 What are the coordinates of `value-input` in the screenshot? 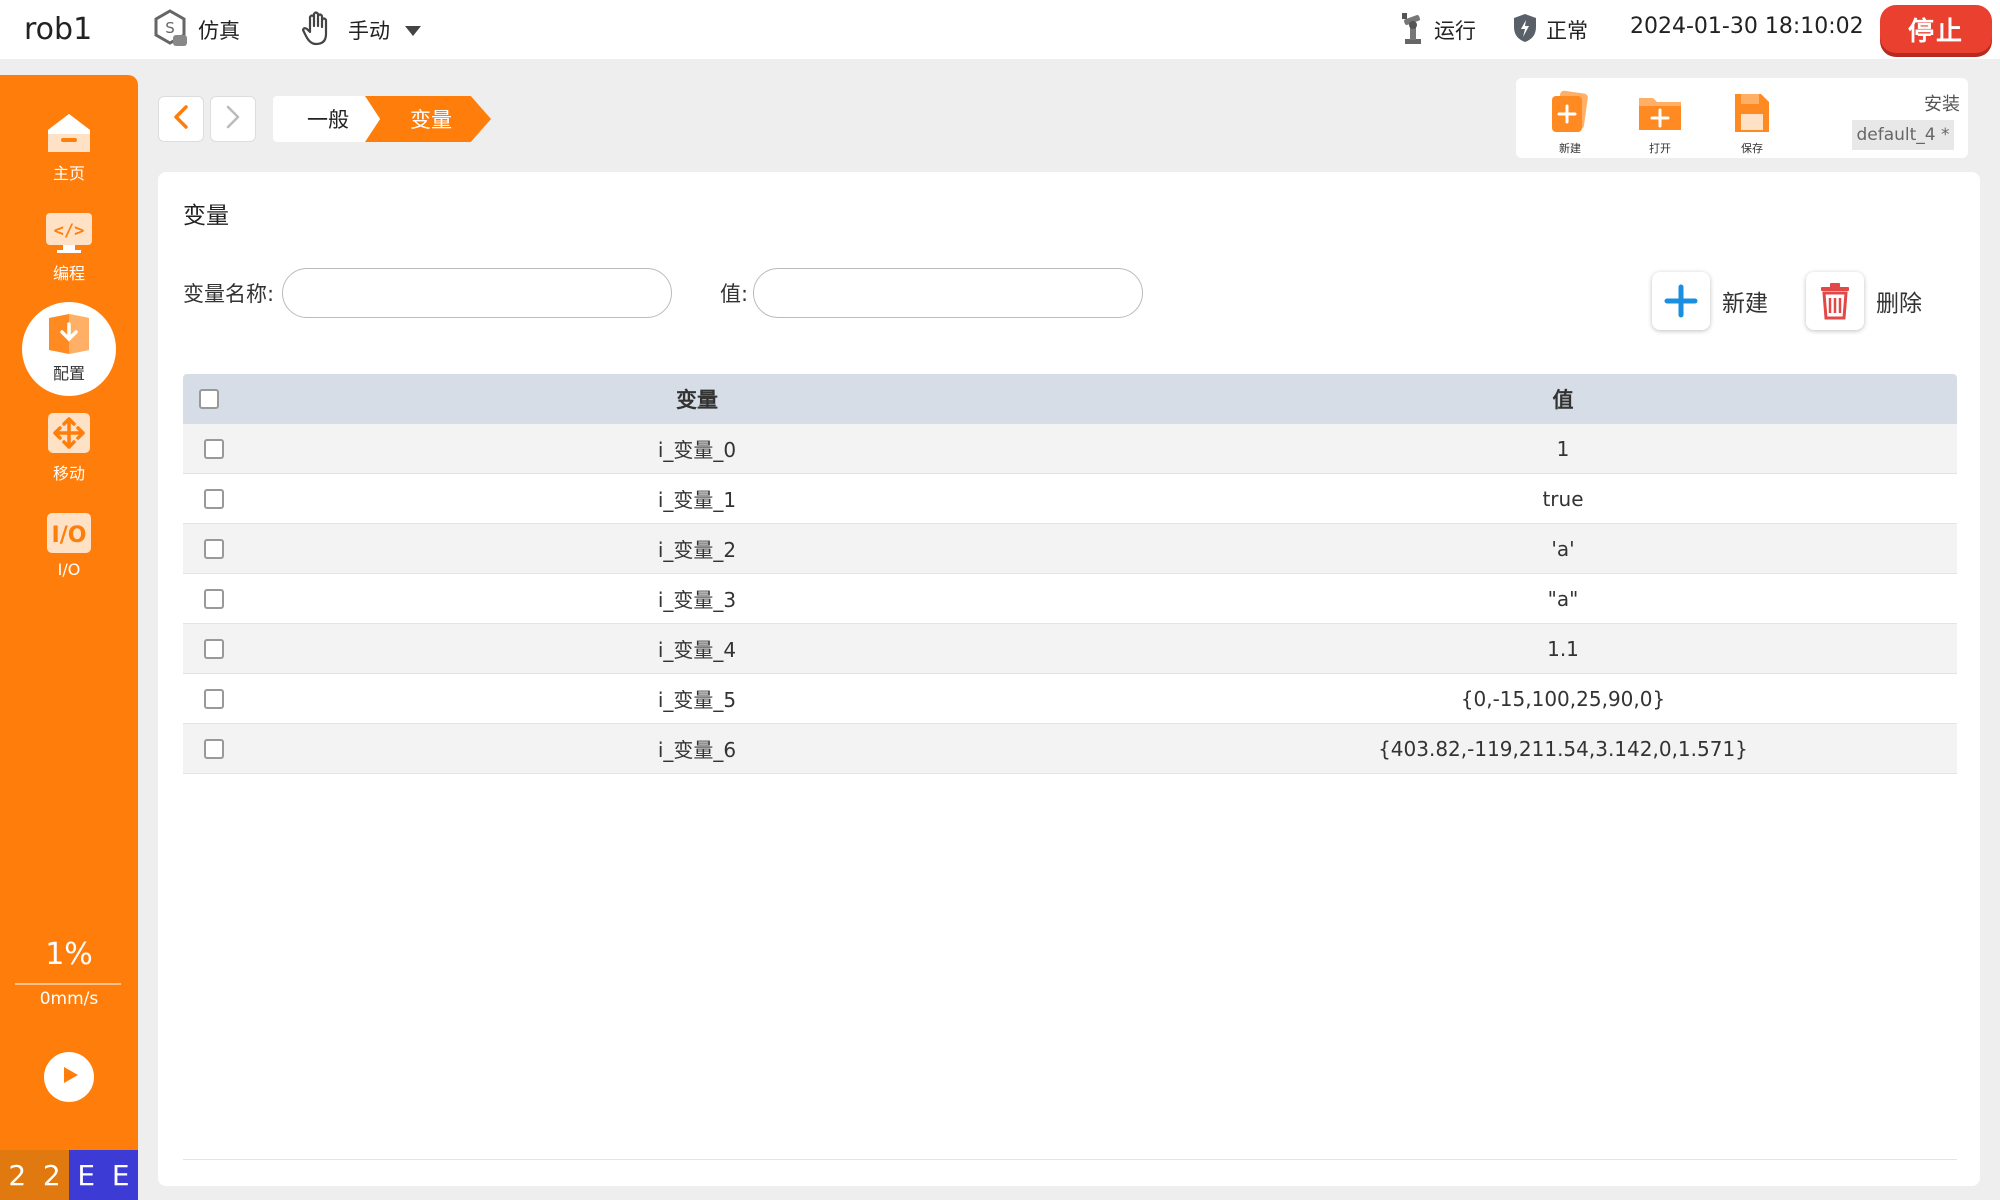 It's located at (948, 293).